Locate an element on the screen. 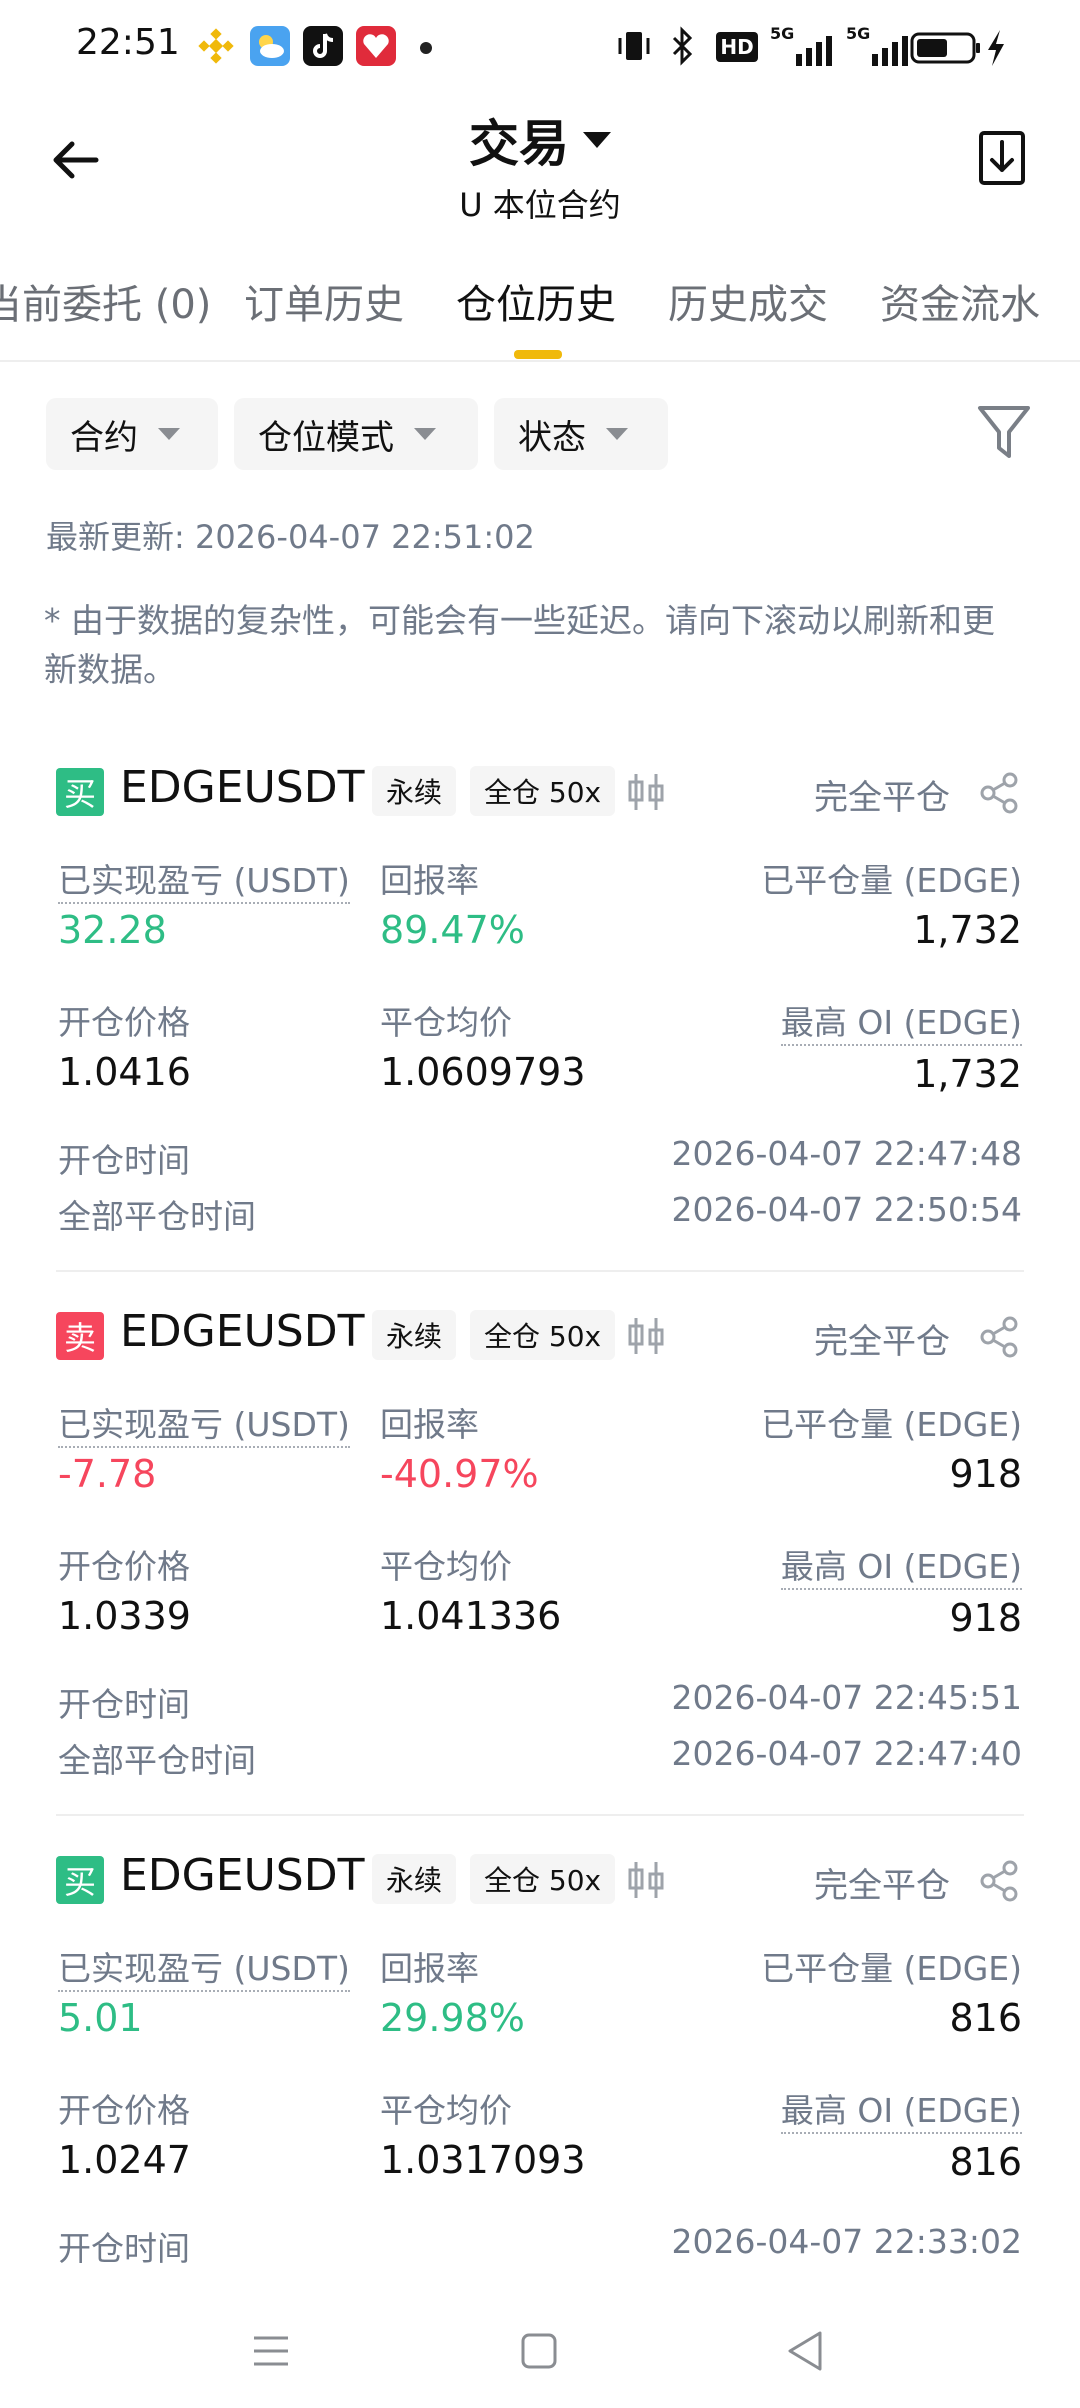 Image resolution: width=1080 pixels, height=2408 pixels. page-subtitle: U 本位合约 is located at coordinates (540, 205).